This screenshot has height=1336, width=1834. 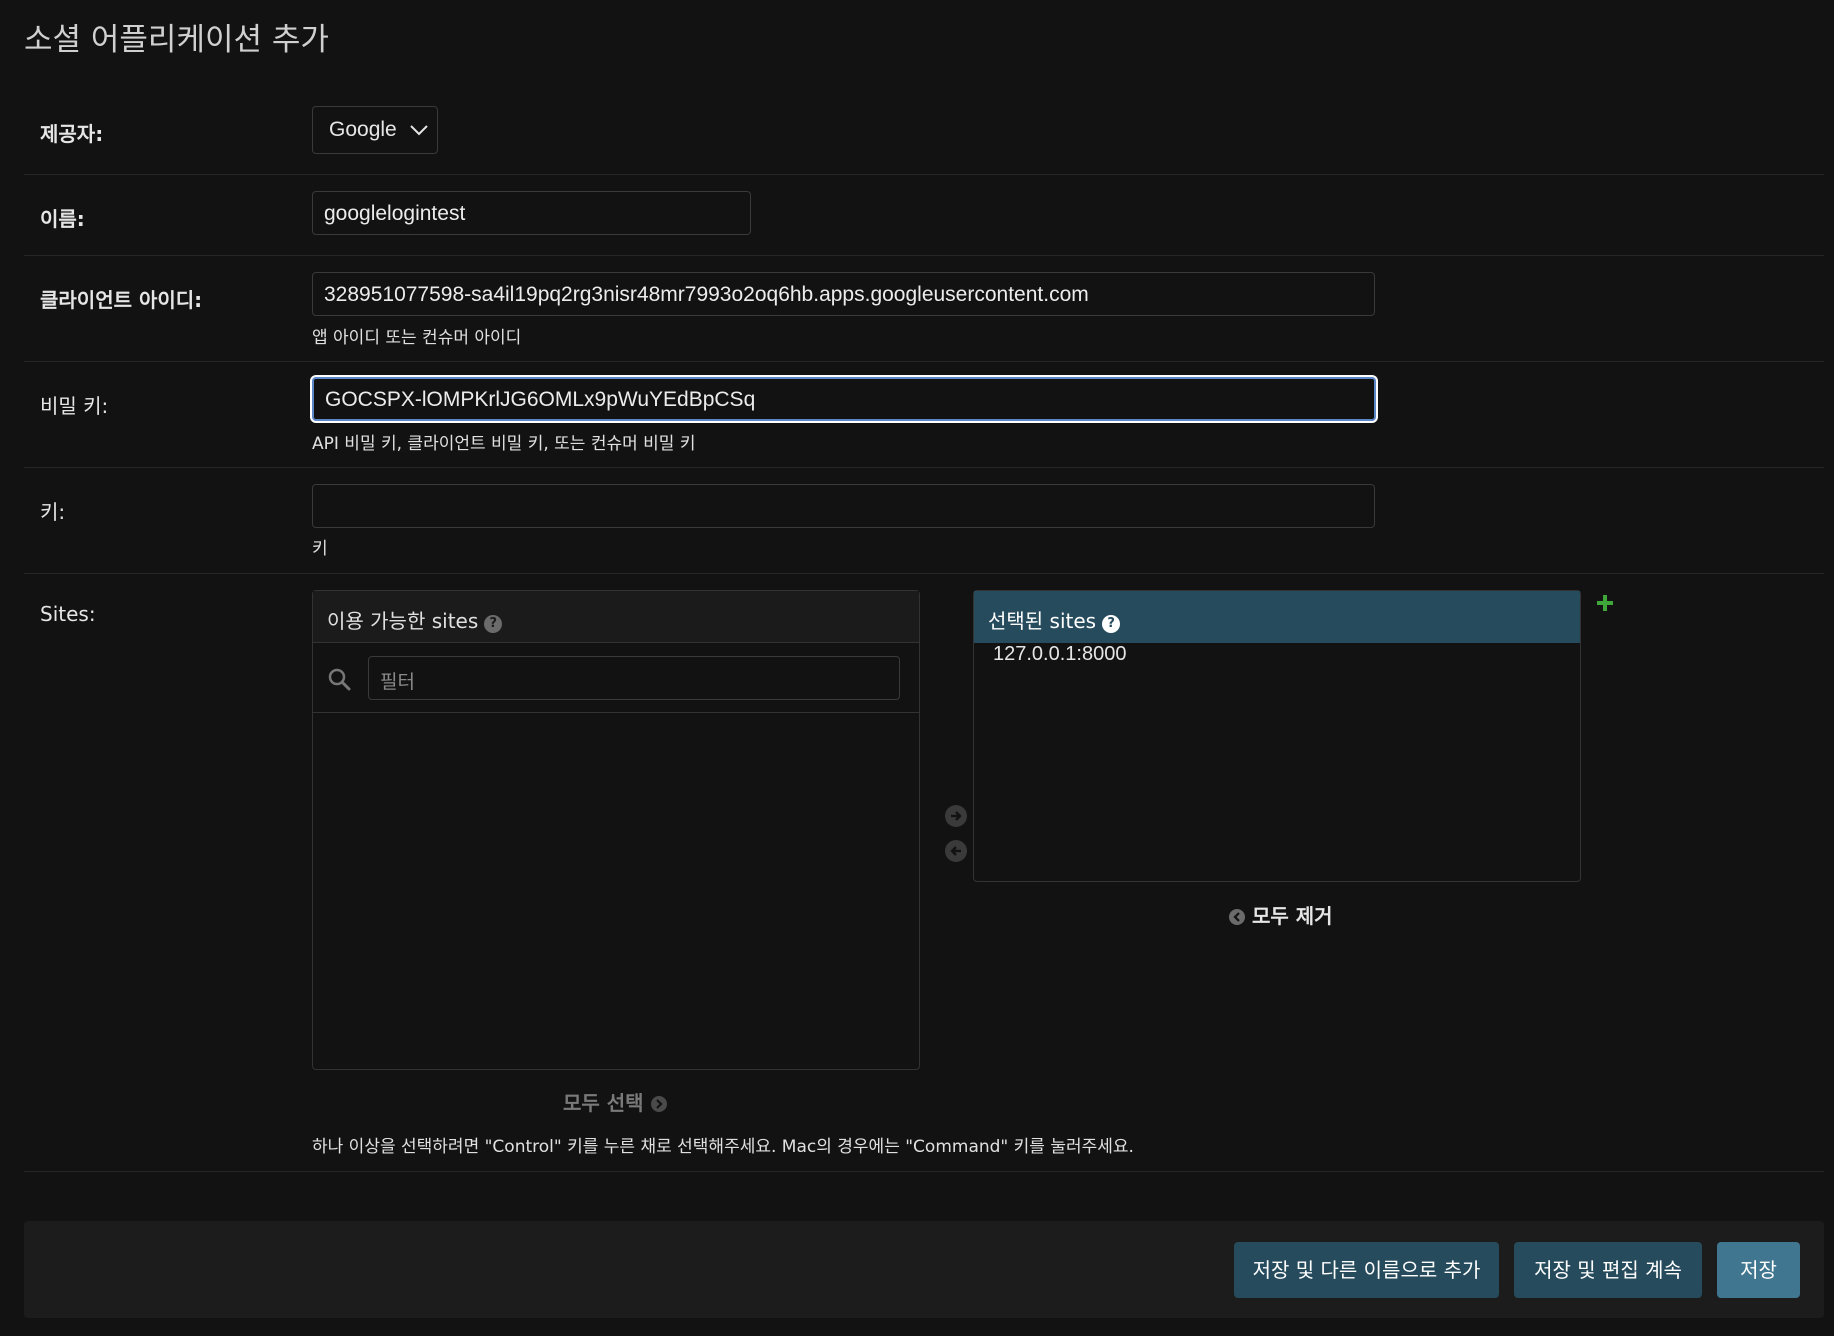 What do you see at coordinates (844, 399) in the screenshot?
I see `secret-input: GOCSPX-lOMPKrlJG6OMLx9pWuYEdBpCSq` at bounding box center [844, 399].